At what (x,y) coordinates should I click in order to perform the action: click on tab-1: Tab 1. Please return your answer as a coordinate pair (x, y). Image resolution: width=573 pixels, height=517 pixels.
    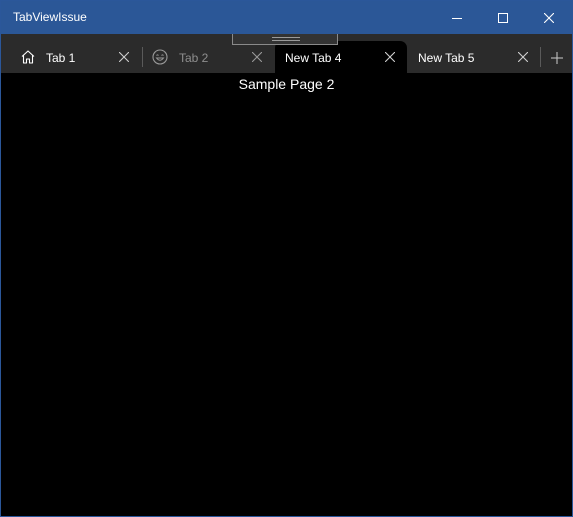
    Looking at the image, I should click on (73, 57).